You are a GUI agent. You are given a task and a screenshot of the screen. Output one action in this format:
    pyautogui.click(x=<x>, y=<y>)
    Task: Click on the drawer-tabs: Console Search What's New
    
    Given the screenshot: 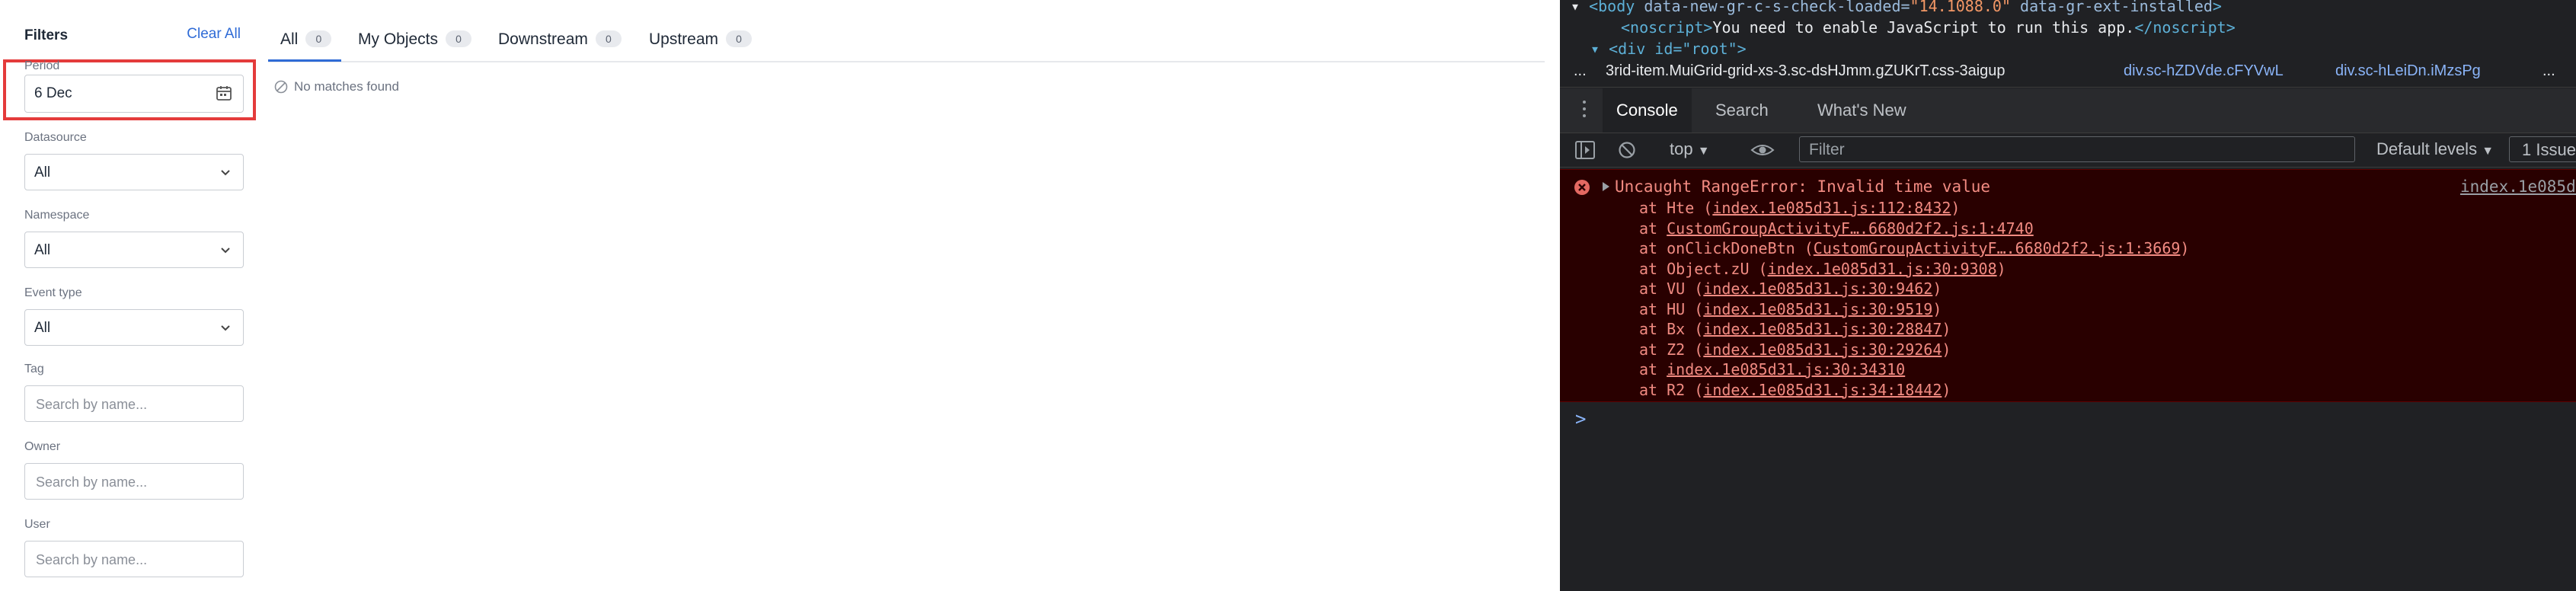 What is the action you would take?
    pyautogui.click(x=2068, y=110)
    